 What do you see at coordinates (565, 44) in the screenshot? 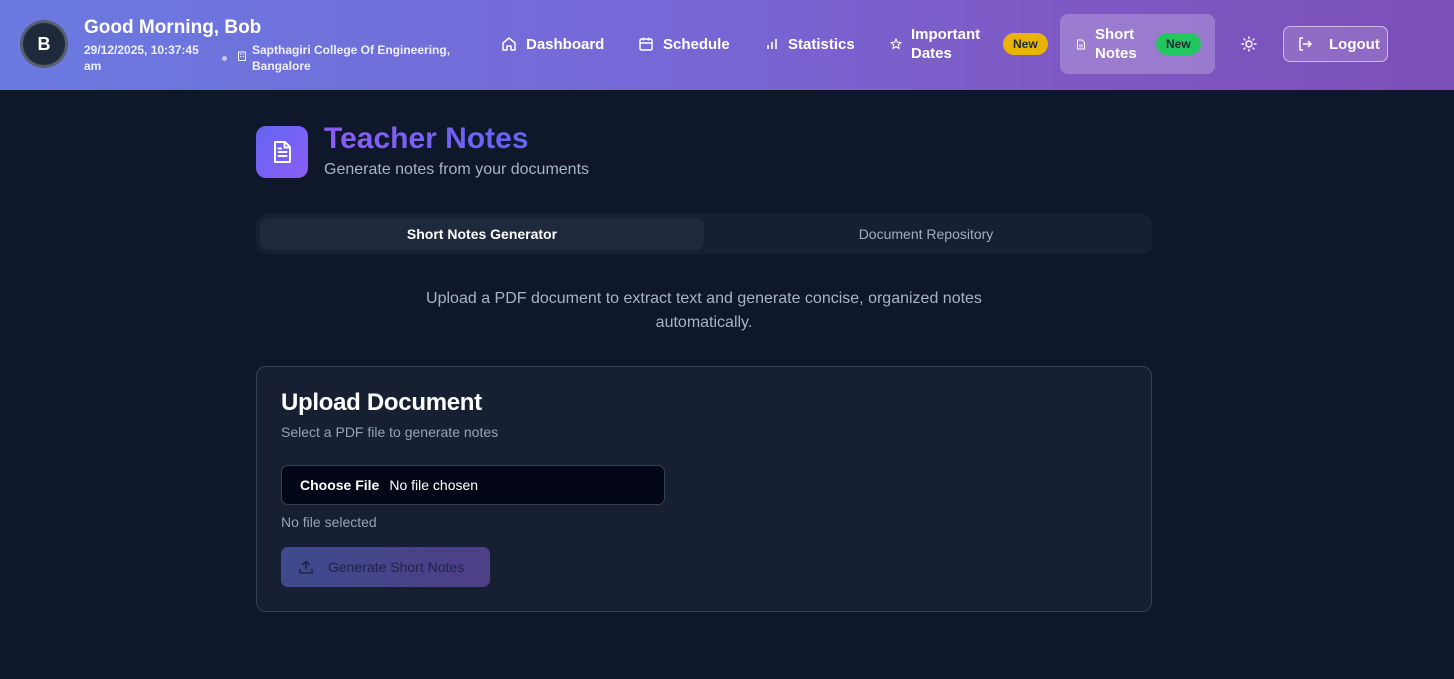
I see `nav-dashboard-label: Dashboard` at bounding box center [565, 44].